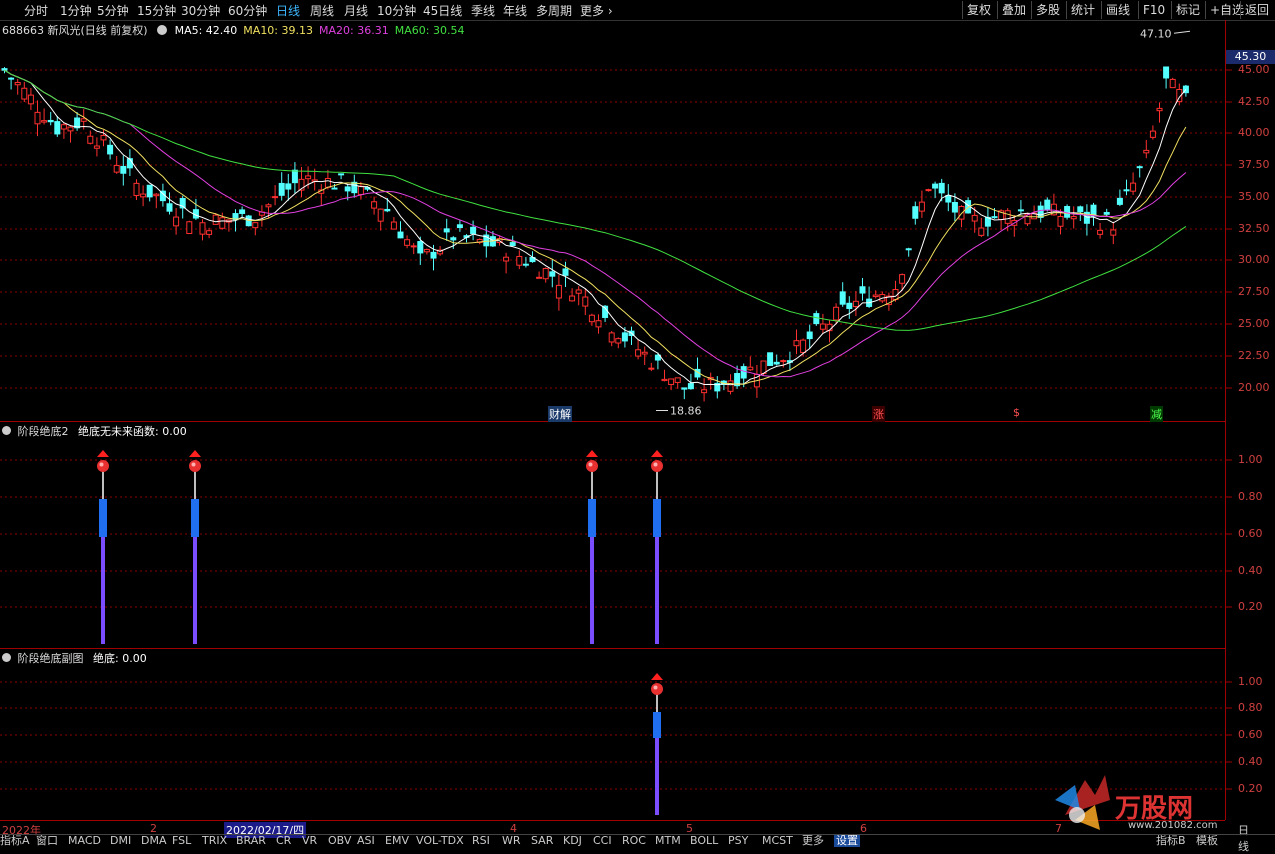  I want to click on period-tab-2: 5分钟, so click(113, 10).